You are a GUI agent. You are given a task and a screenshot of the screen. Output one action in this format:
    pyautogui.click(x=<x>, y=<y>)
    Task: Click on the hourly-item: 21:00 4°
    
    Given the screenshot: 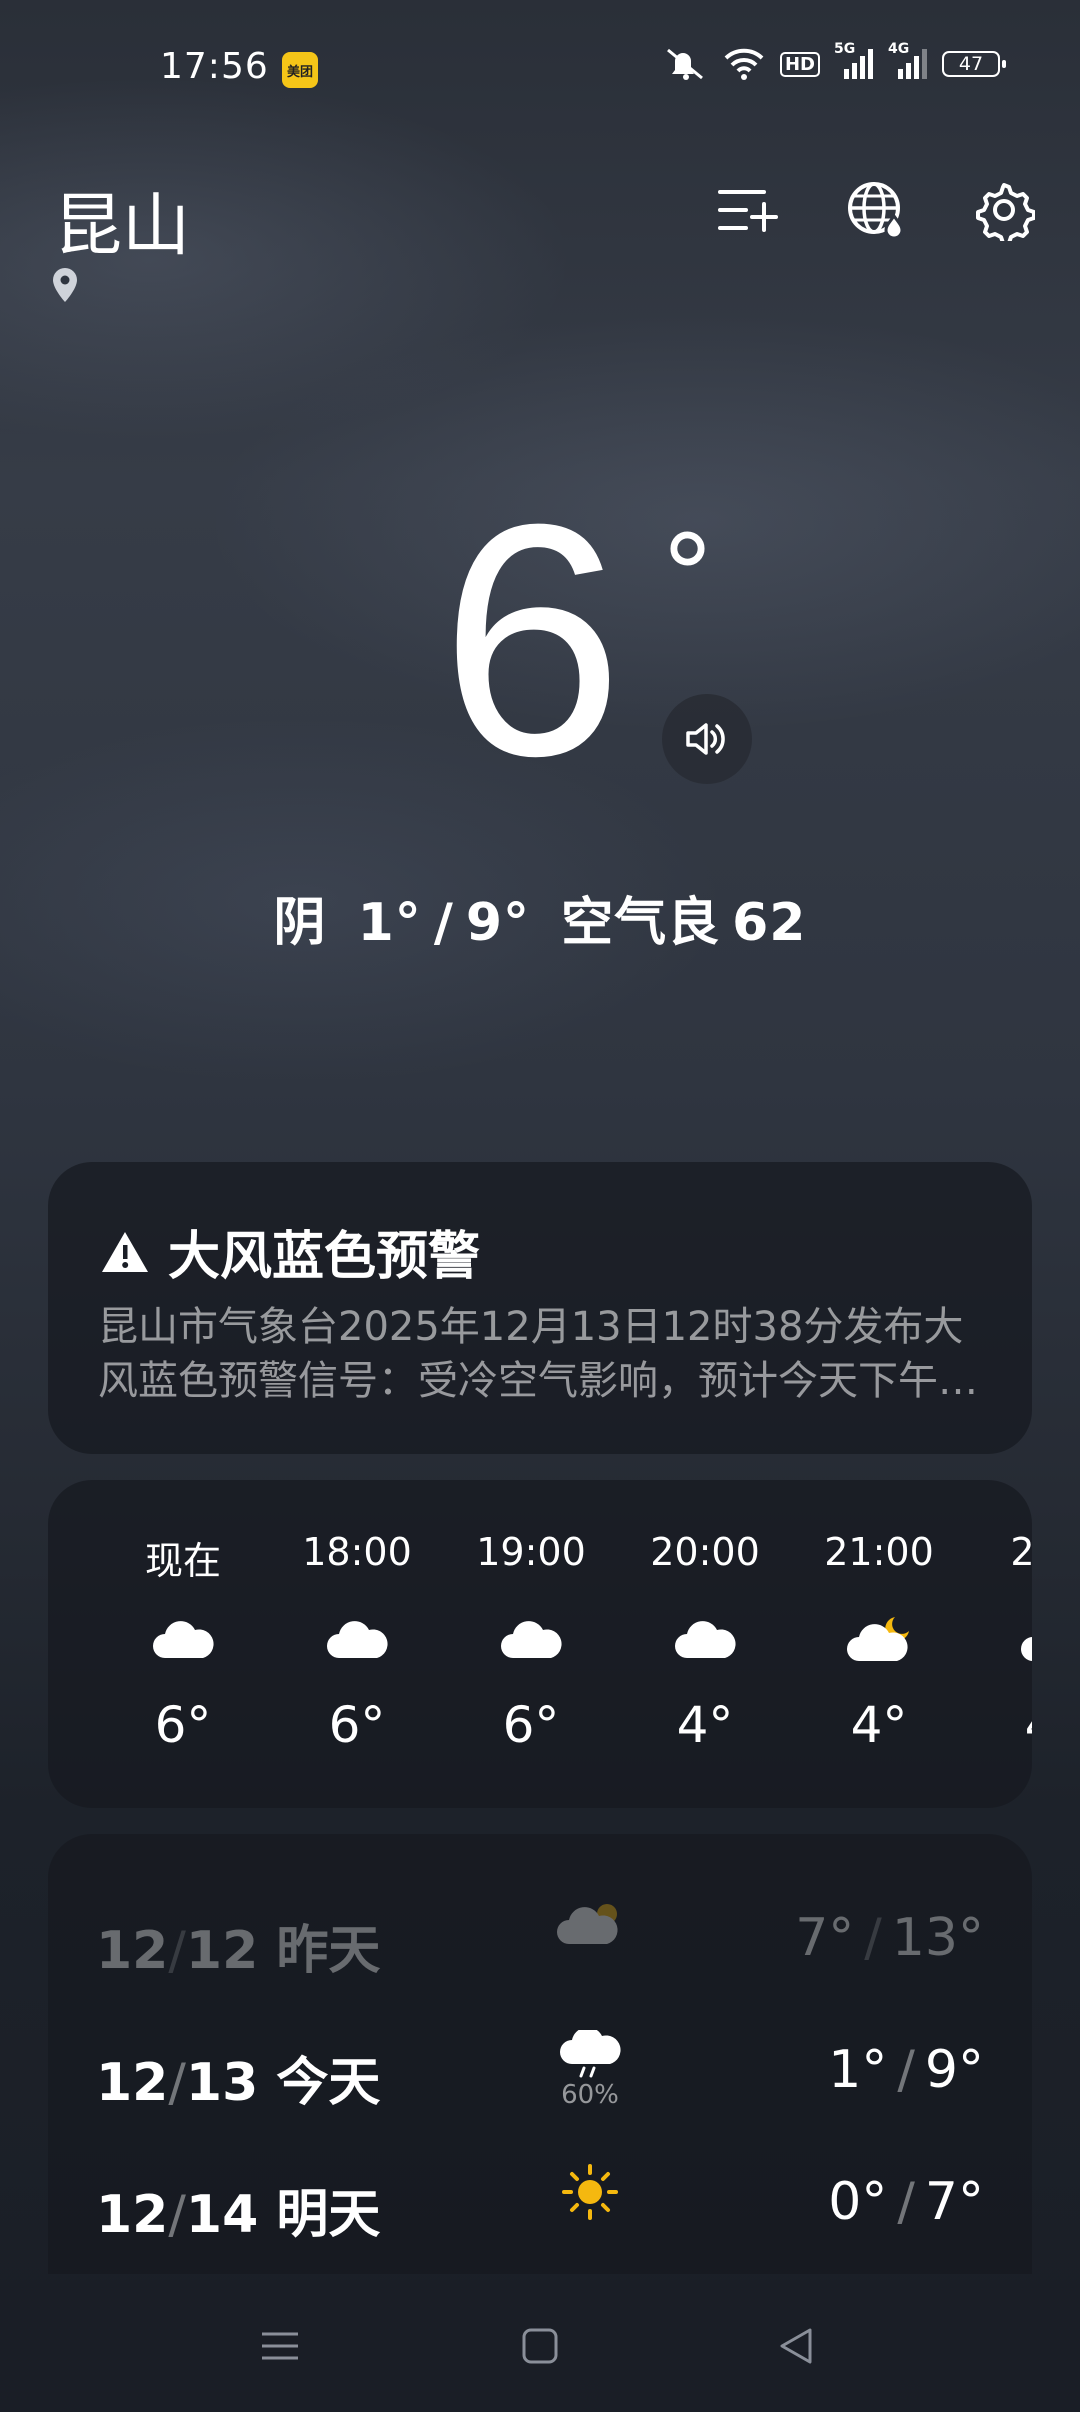 What is the action you would take?
    pyautogui.click(x=879, y=1642)
    